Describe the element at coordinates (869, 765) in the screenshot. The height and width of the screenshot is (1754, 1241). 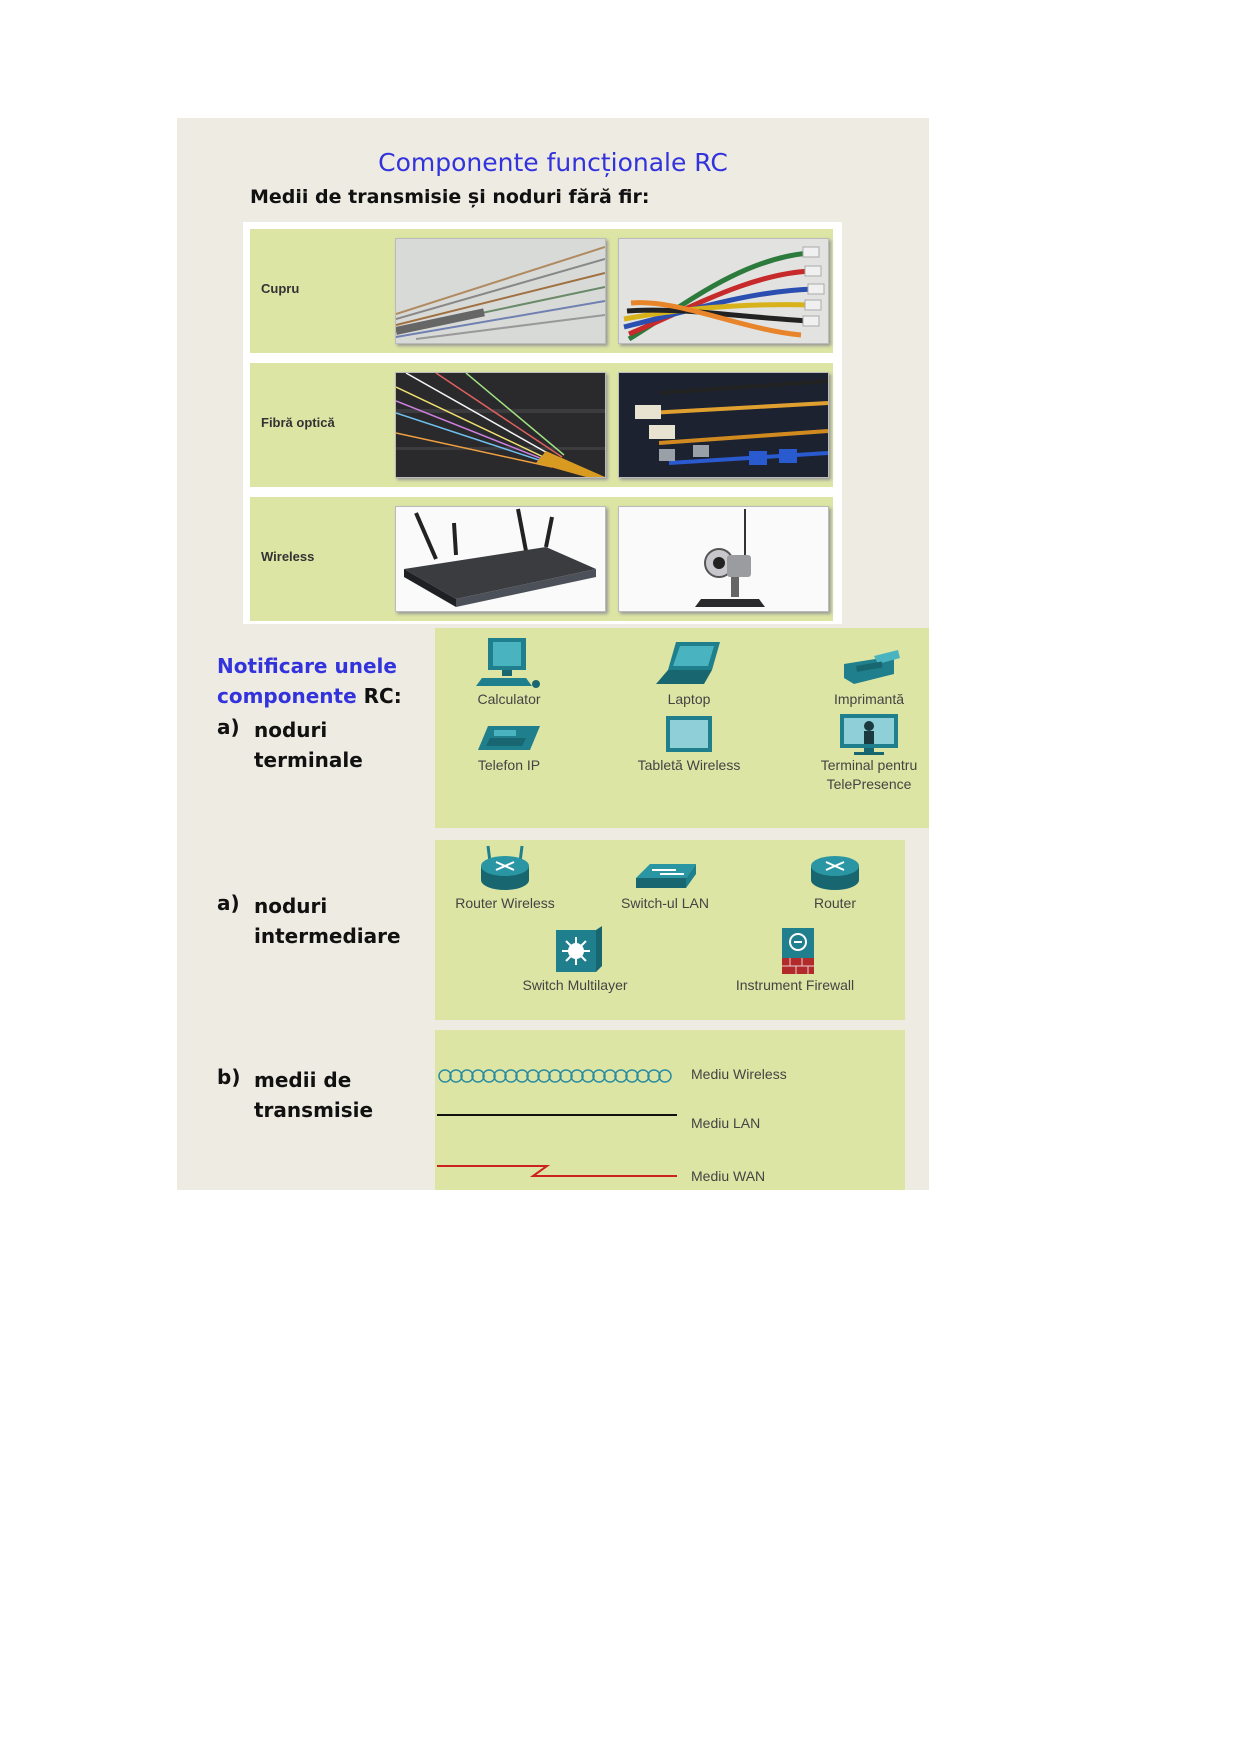
I see `device-label-line1: Terminal pentru` at that location.